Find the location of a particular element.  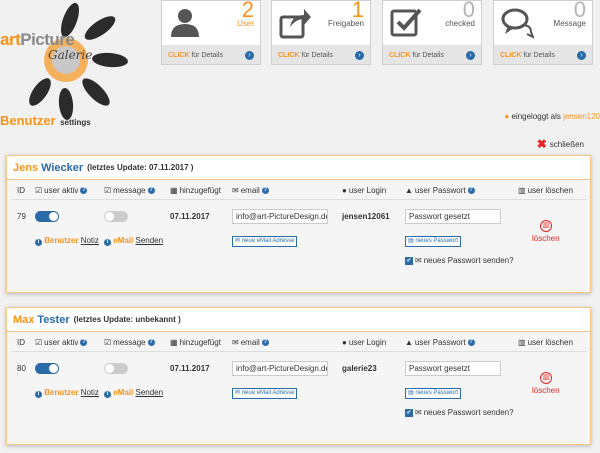

message-stat-card: 0 Message CLICK für Details › is located at coordinates (543, 32).